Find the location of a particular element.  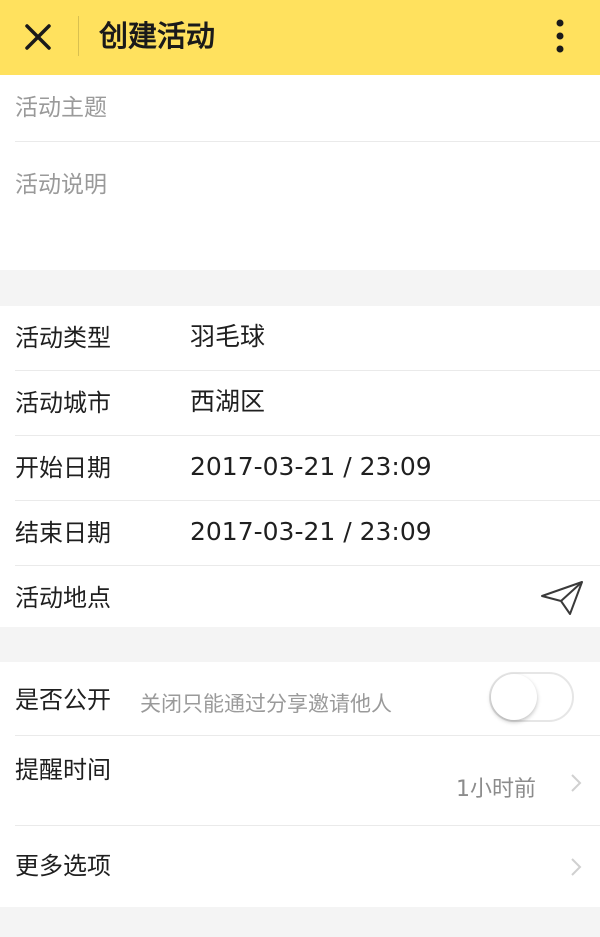

divider is located at coordinates (307, 141).